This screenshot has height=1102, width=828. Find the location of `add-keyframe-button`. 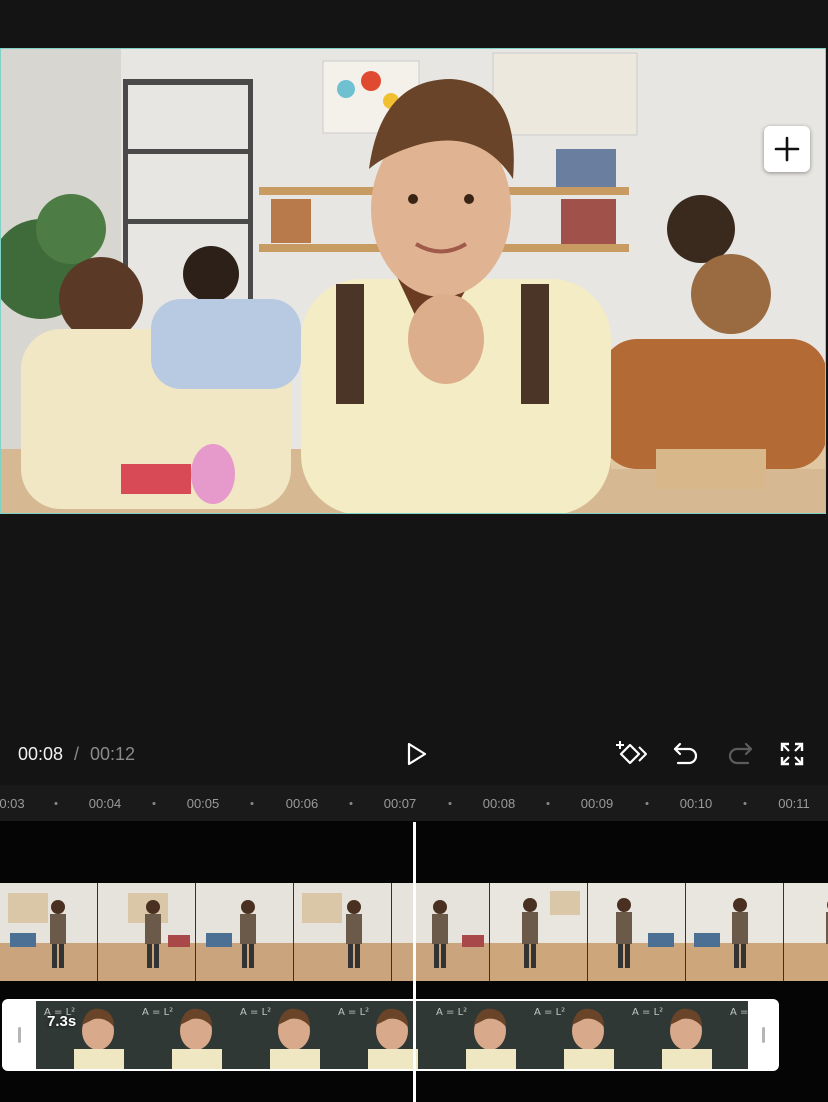

add-keyframe-button is located at coordinates (630, 754).